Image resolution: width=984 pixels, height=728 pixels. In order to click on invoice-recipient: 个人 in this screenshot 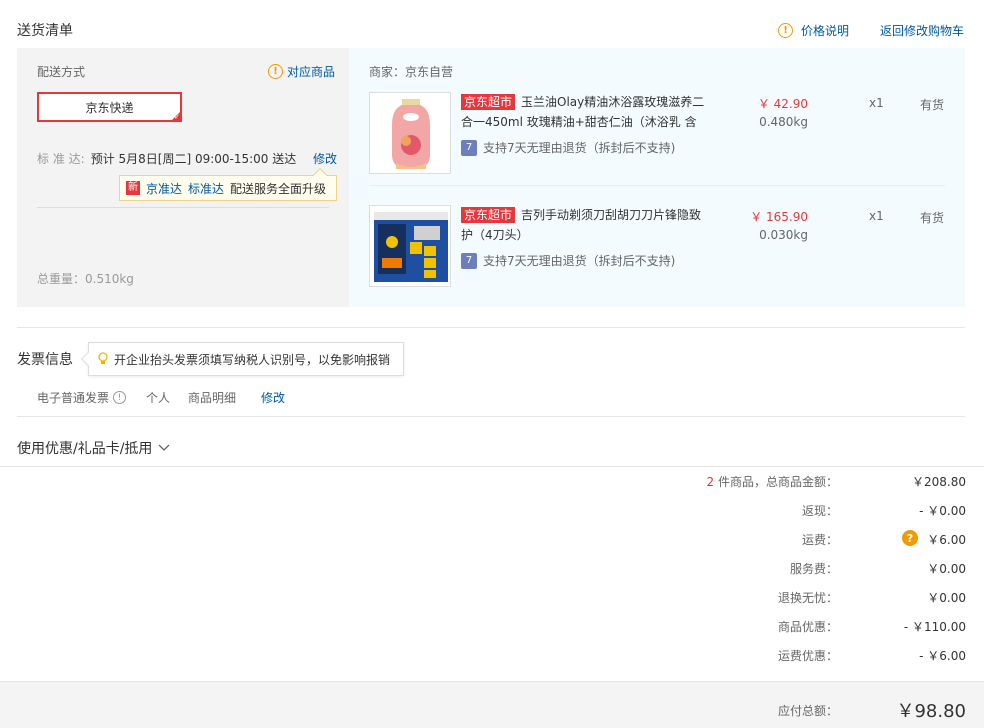, I will do `click(158, 398)`.